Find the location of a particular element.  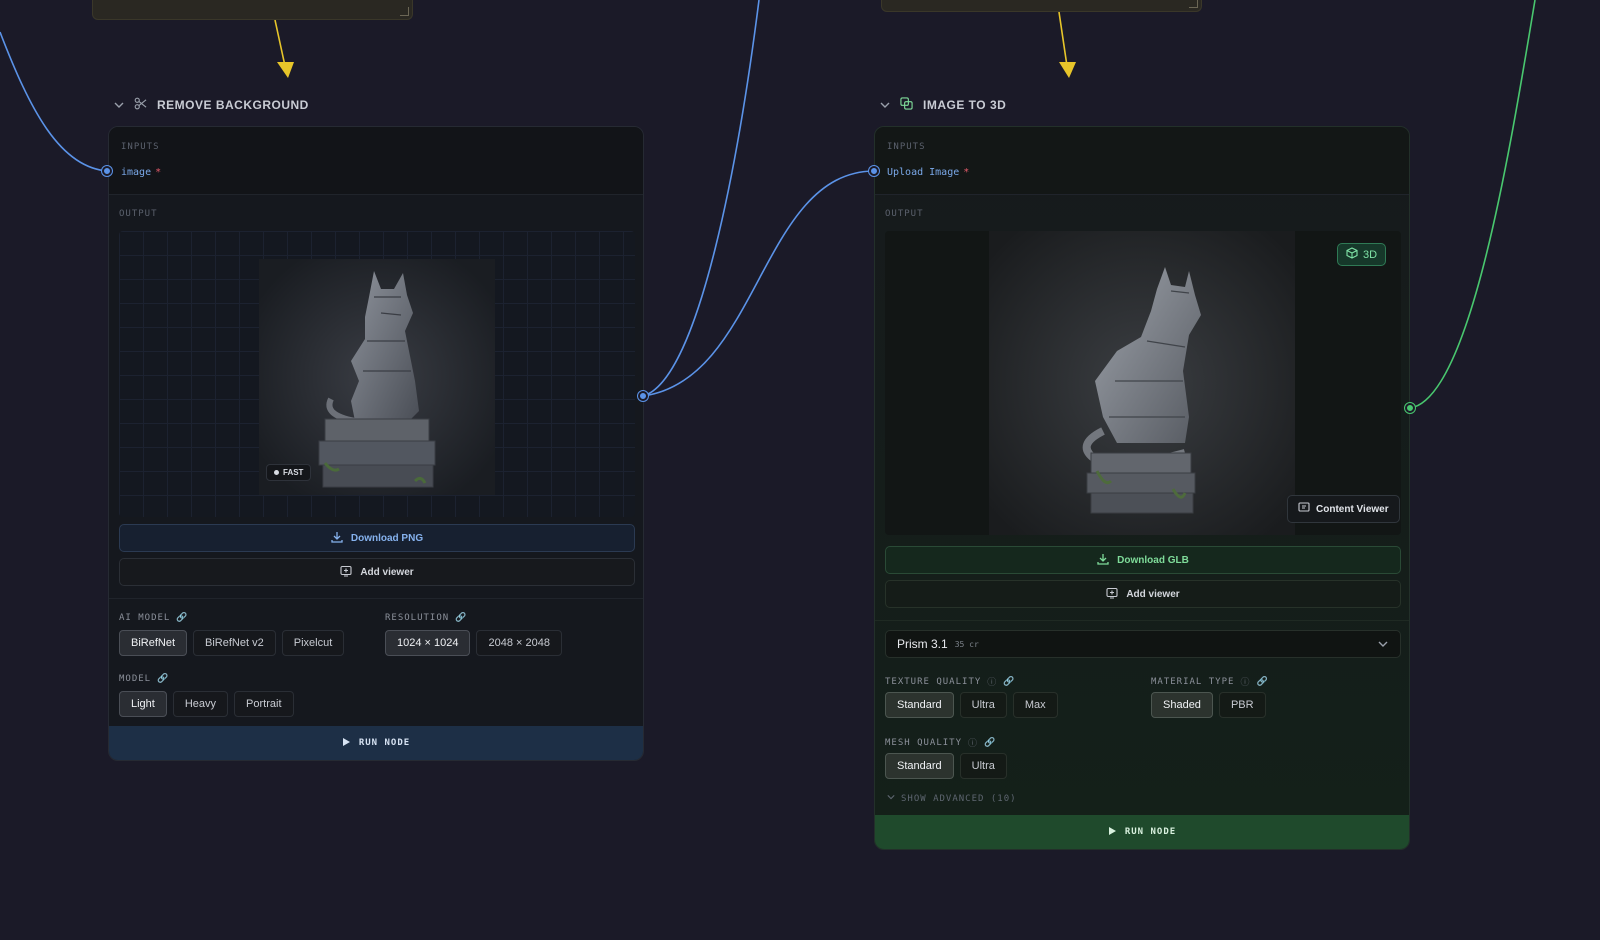

model-label: MODEL 🔗 is located at coordinates (144, 679).